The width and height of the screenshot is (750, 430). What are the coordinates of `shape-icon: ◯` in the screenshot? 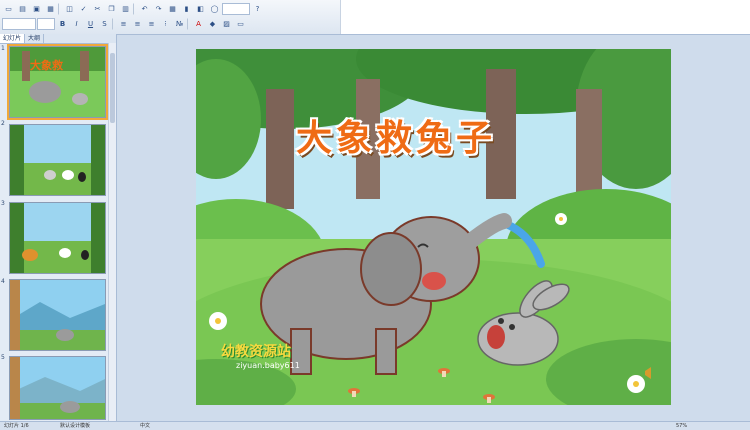 It's located at (214, 9).